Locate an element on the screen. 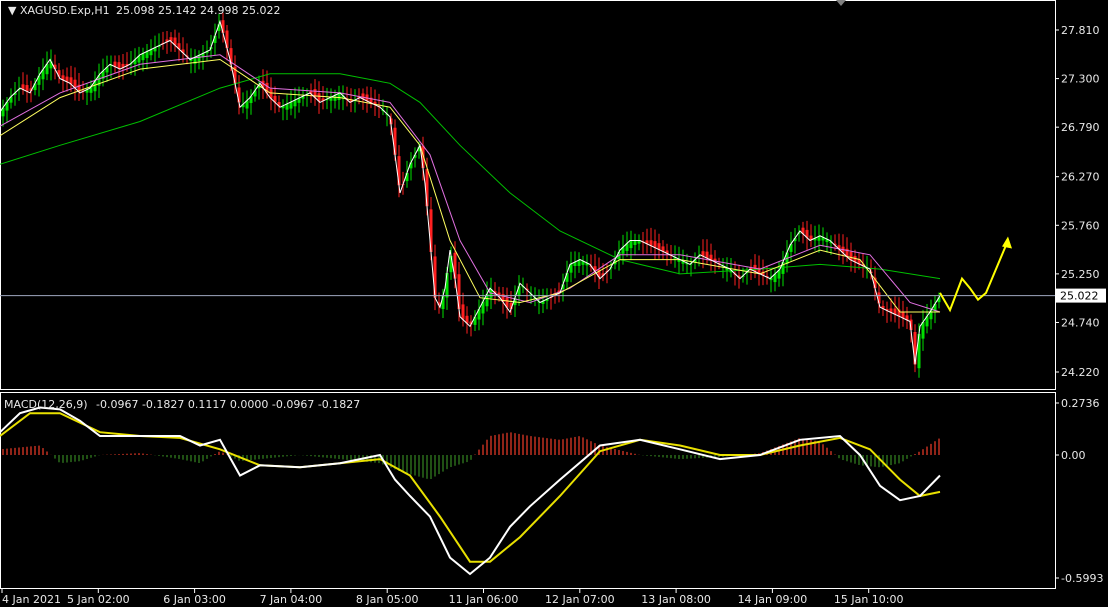 The width and height of the screenshot is (1108, 607). x-tick-label: 4 Jan 2021 is located at coordinates (31, 599).